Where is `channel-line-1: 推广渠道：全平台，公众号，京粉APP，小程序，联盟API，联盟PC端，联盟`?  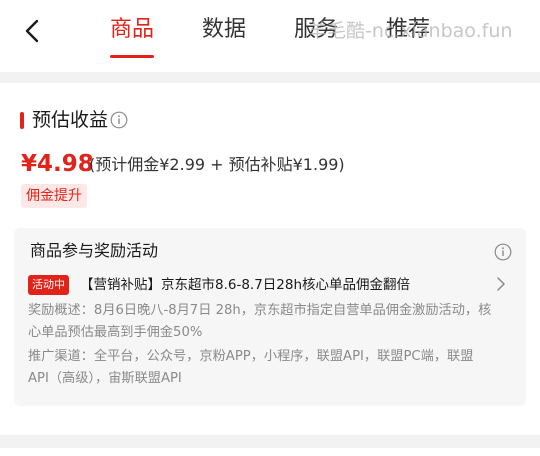
channel-line-1: 推广渠道：全平台，公众号，京粉APP，小程序，联盟API，联盟PC端，联盟 is located at coordinates (251, 356).